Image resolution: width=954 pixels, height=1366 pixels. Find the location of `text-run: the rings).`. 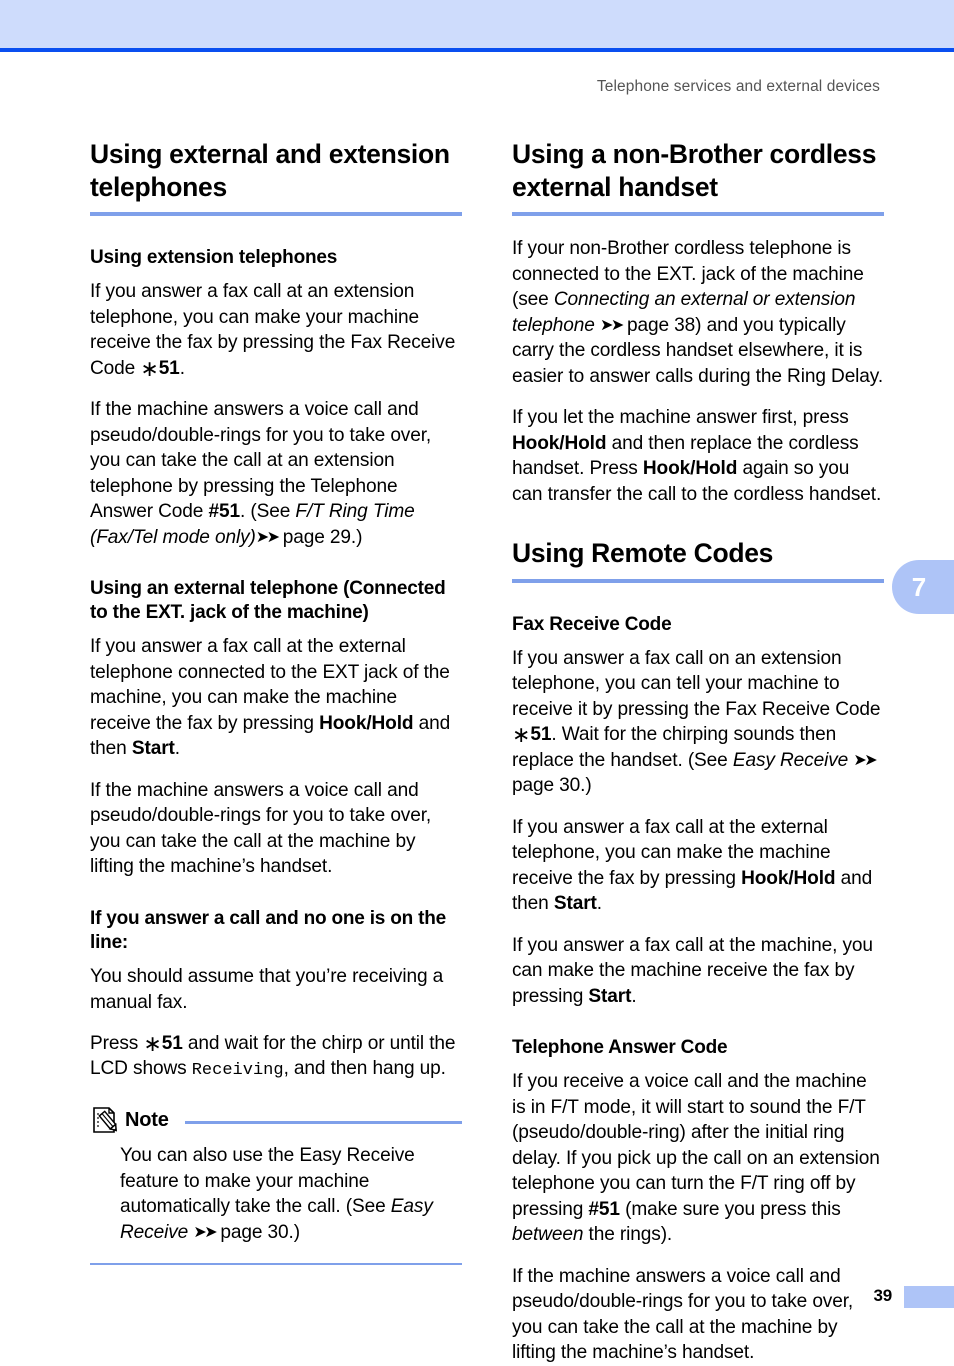

text-run: the rings). is located at coordinates (628, 1235).